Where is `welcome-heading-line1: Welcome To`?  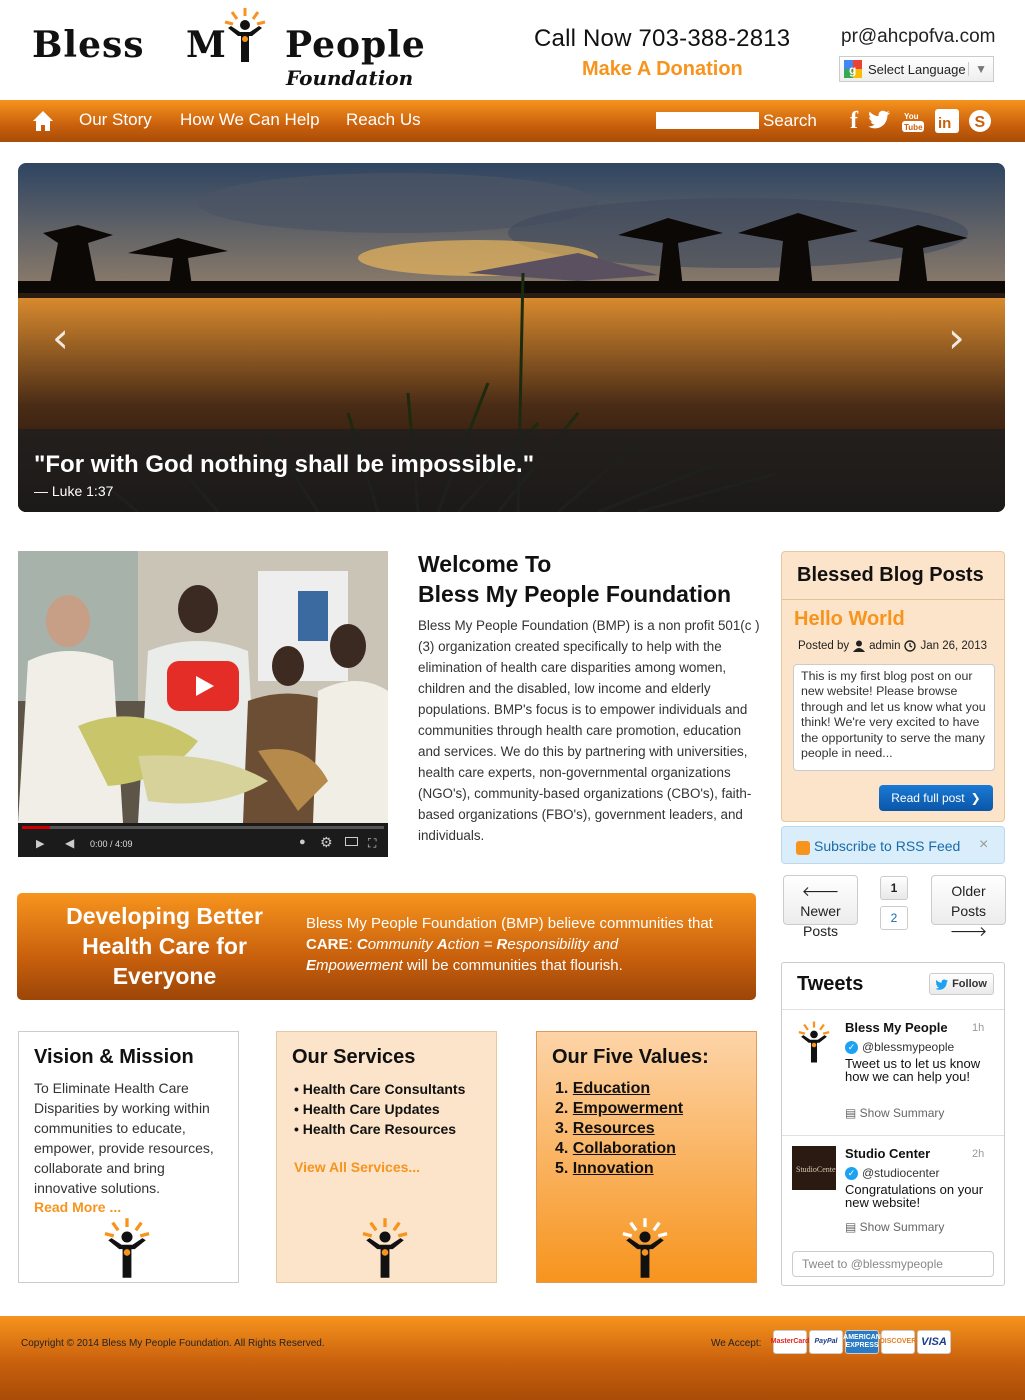 welcome-heading-line1: Welcome To is located at coordinates (485, 564).